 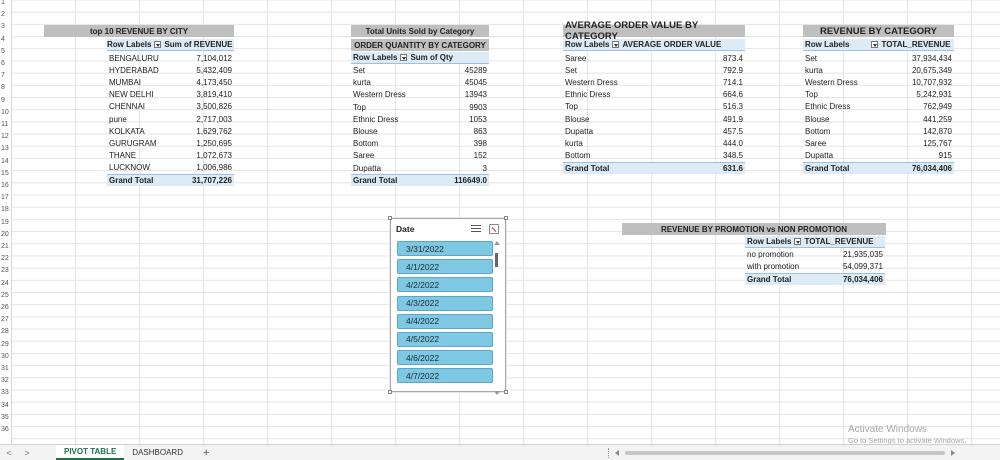 What do you see at coordinates (420, 156) in the screenshot?
I see `table-row: Saree 152` at bounding box center [420, 156].